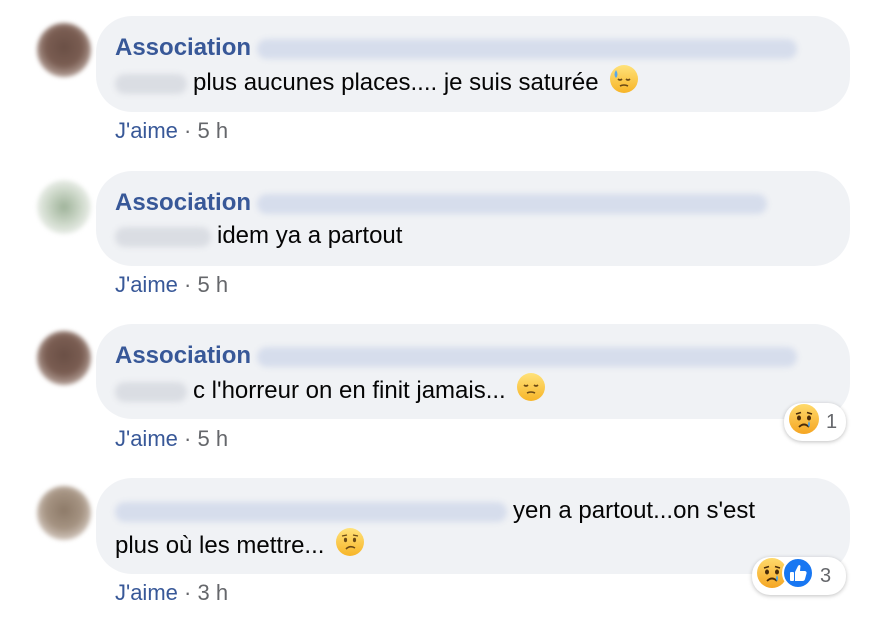  Describe the element at coordinates (350, 546) in the screenshot. I see `worried-emoji` at that location.